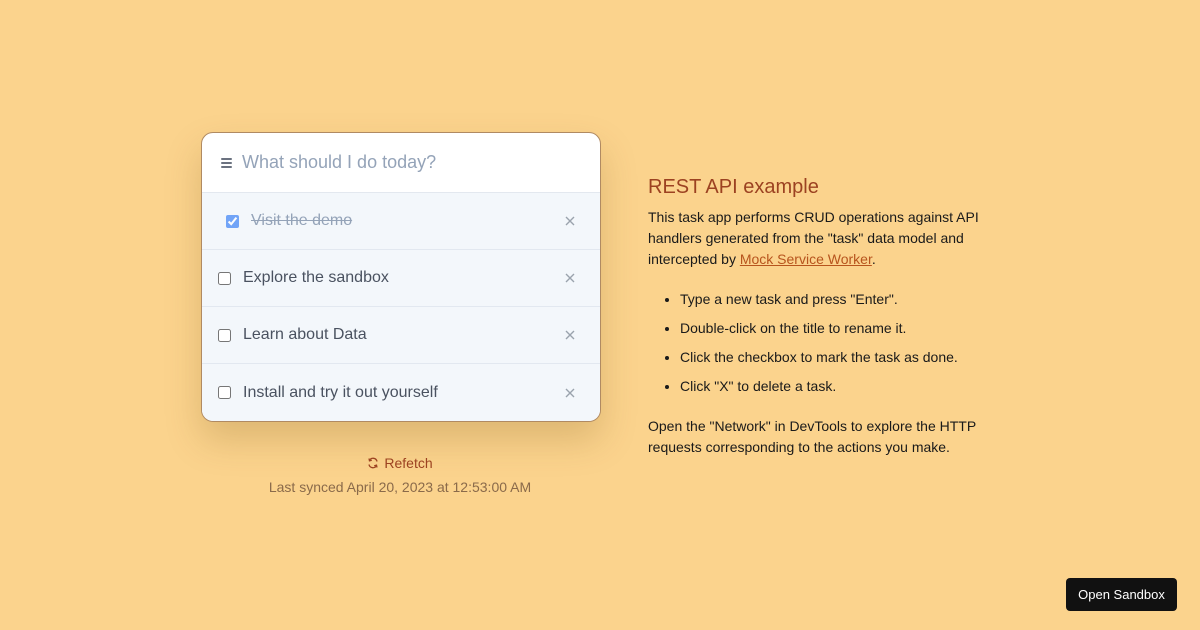 The height and width of the screenshot is (630, 1200). Describe the element at coordinates (373, 463) in the screenshot. I see `refresh-icon` at that location.